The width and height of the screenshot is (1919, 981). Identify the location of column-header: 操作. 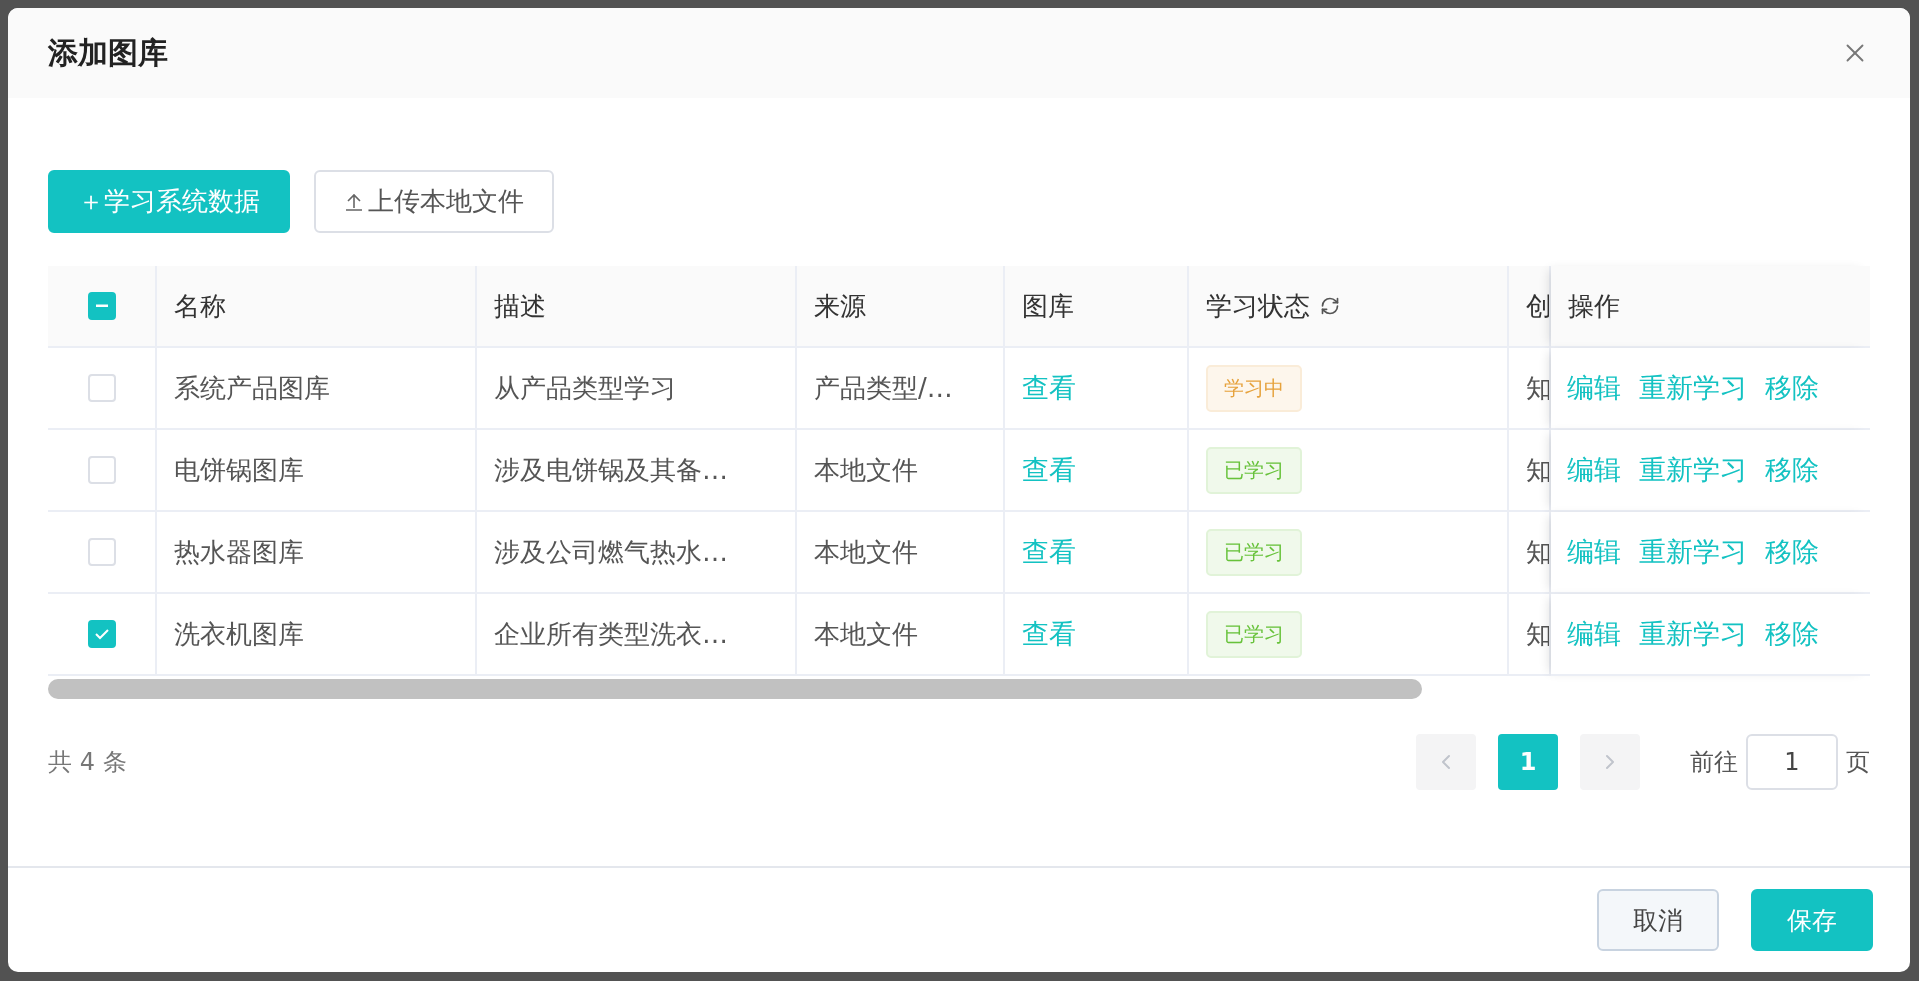
(1594, 306).